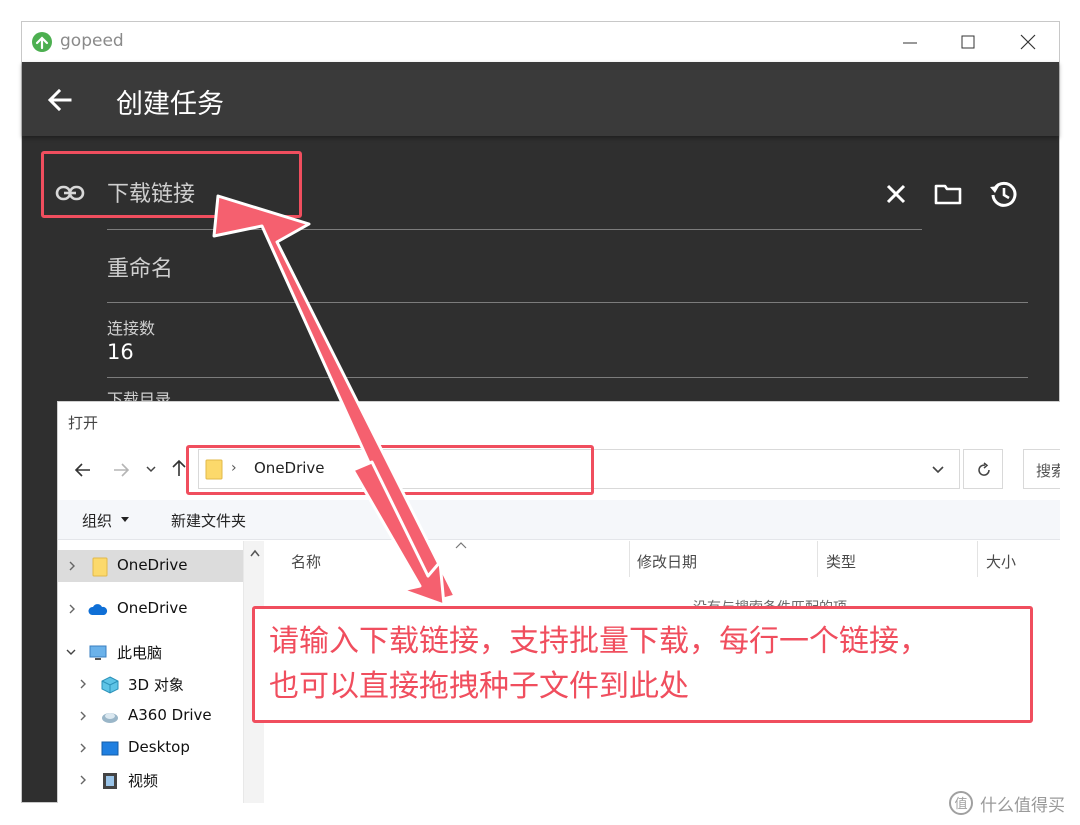 The width and height of the screenshot is (1080, 825). I want to click on rename-input, so click(357, 269).